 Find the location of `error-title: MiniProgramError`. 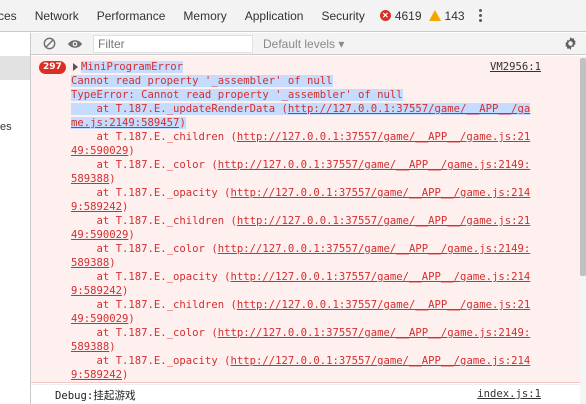

error-title: MiniProgramError is located at coordinates (132, 67).